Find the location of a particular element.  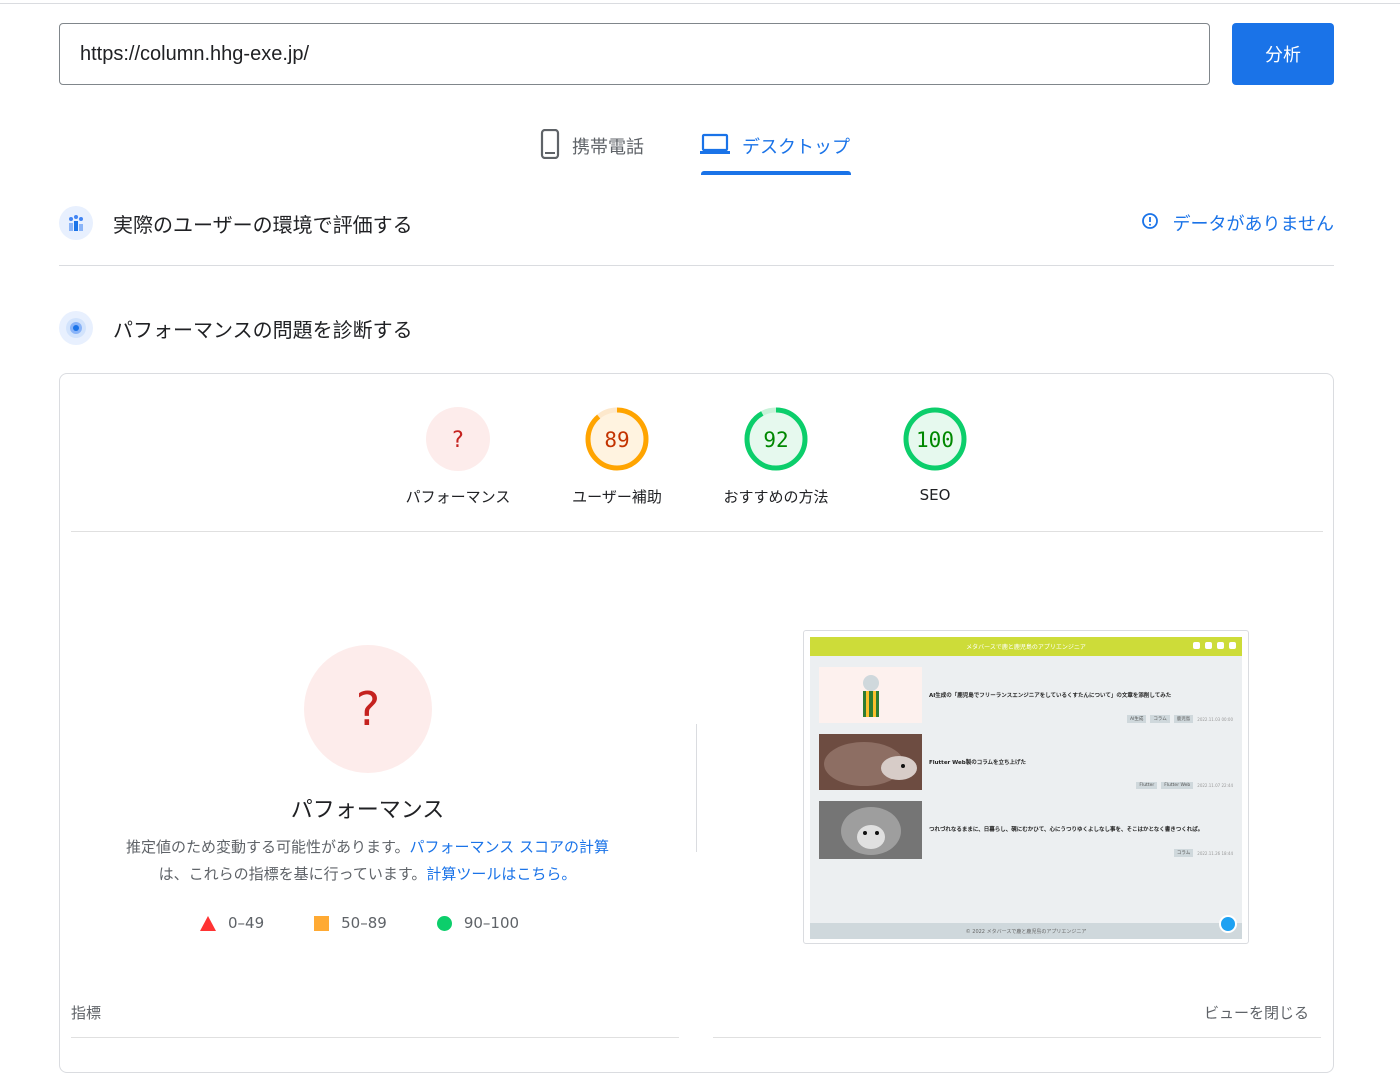

legend-average: 50–89 is located at coordinates (350, 923).